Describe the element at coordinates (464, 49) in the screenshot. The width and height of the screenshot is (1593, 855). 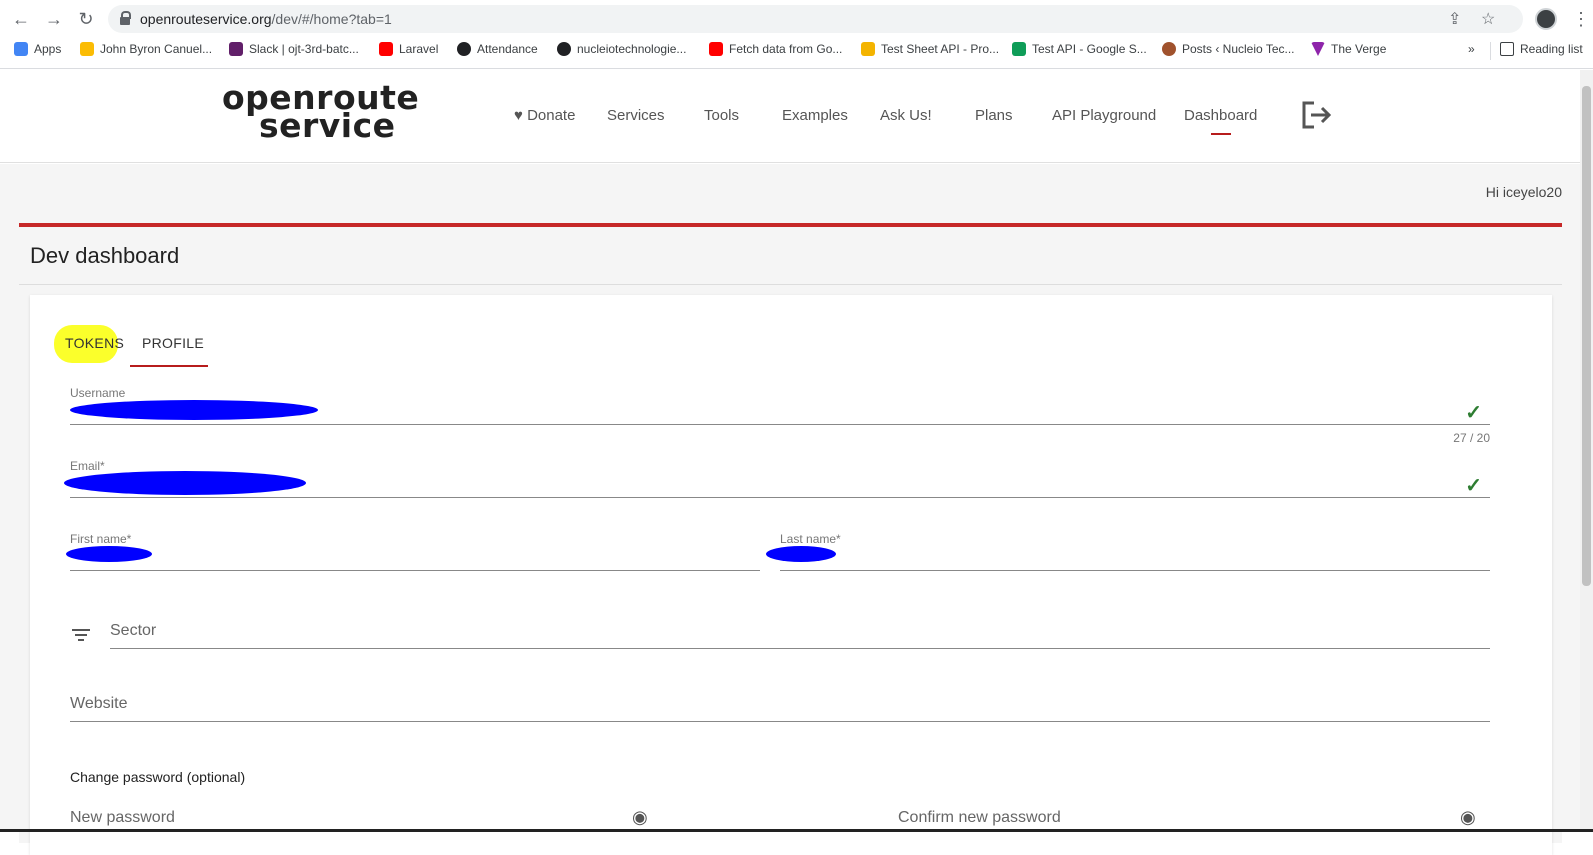
I see `globe-icon` at that location.